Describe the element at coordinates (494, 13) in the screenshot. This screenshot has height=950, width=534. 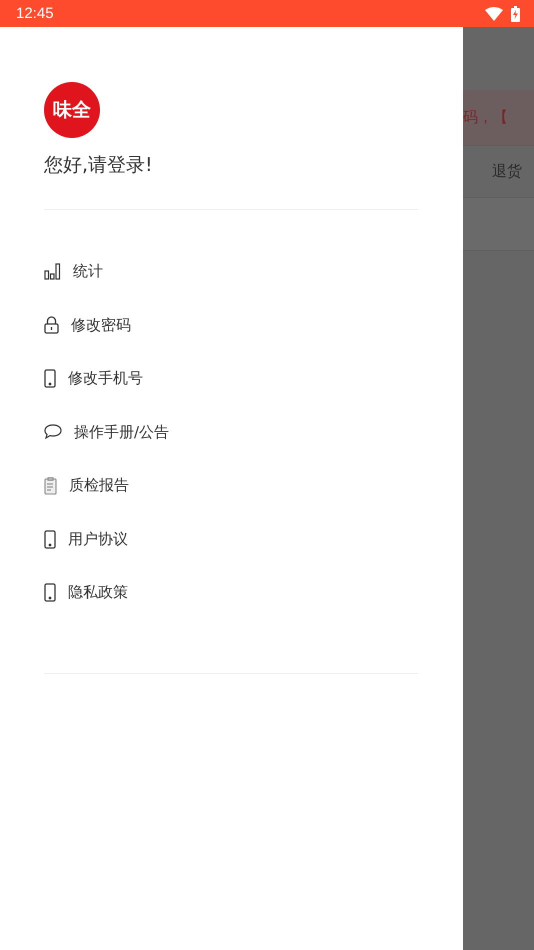
I see `wifi-icon` at that location.